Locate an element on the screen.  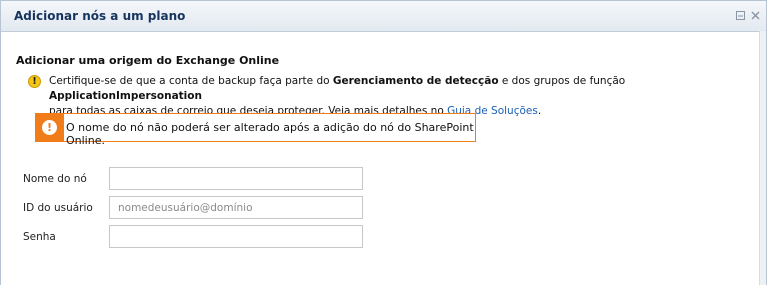
notice-accent-bar: ! is located at coordinates (50, 127).